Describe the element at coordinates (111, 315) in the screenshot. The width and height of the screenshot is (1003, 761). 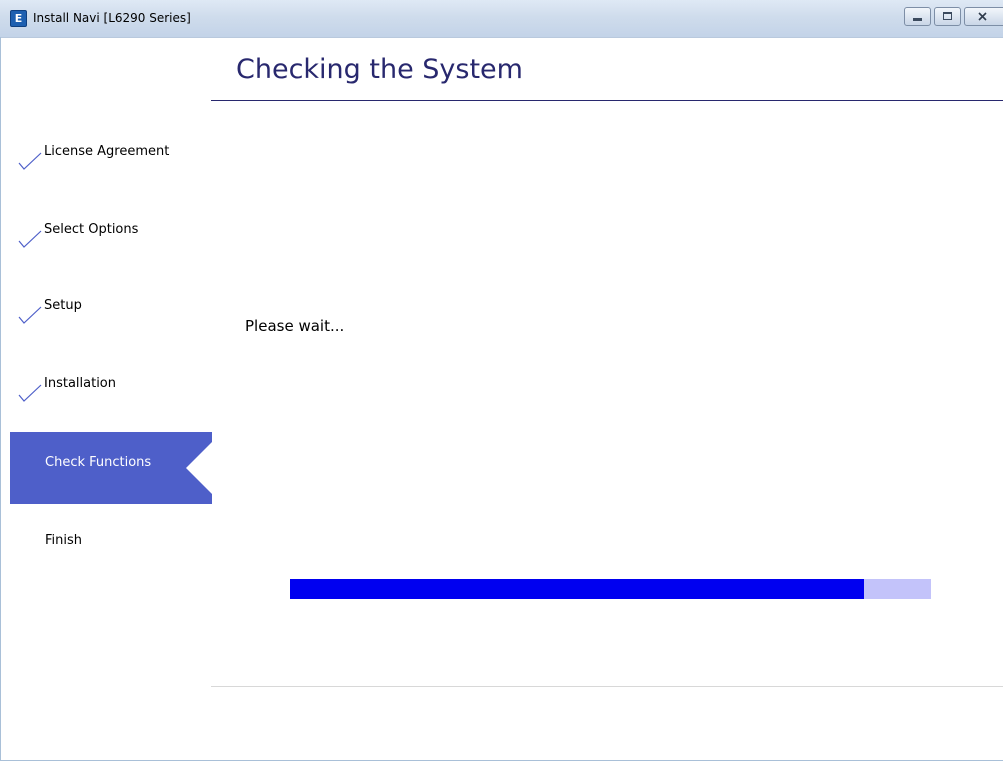
I see `sidebar-step-setup: Setup` at that location.